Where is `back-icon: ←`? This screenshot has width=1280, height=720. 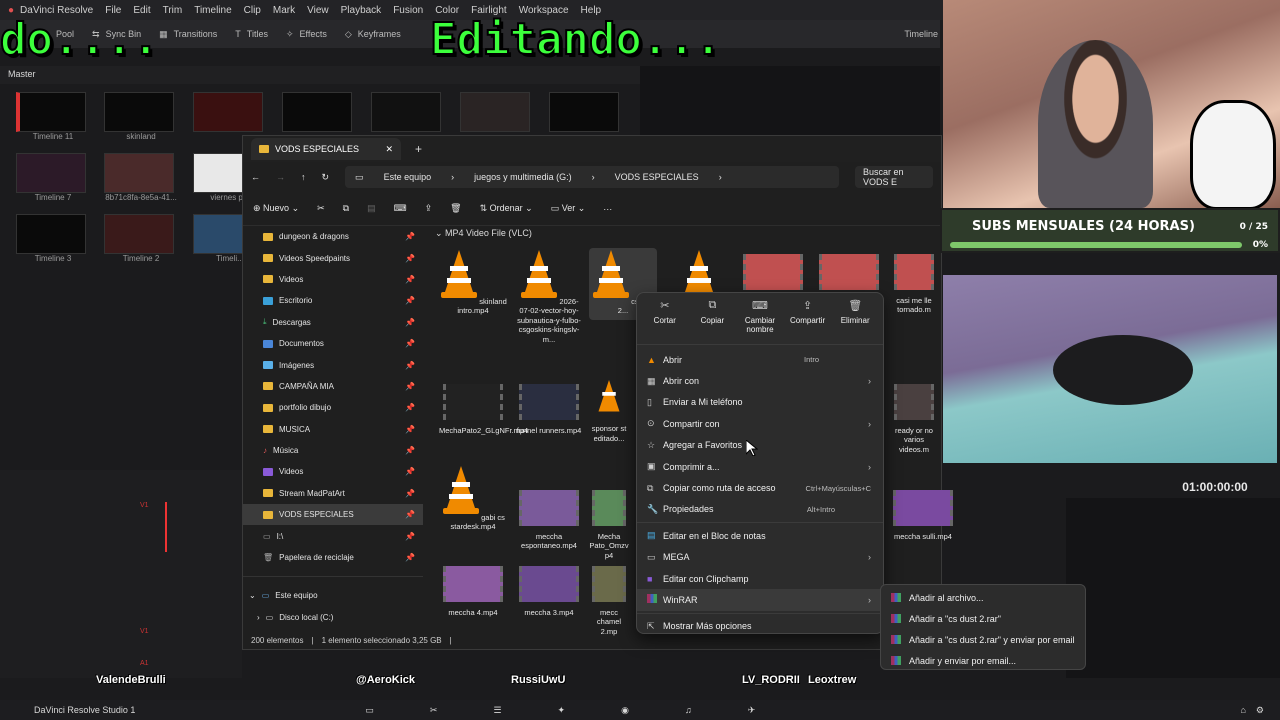 back-icon: ← is located at coordinates (255, 177).